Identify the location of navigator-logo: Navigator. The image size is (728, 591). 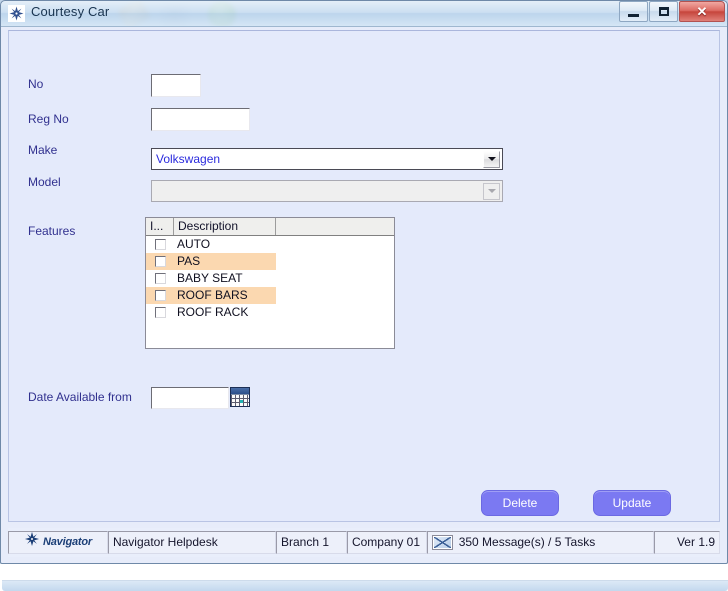
(58, 542).